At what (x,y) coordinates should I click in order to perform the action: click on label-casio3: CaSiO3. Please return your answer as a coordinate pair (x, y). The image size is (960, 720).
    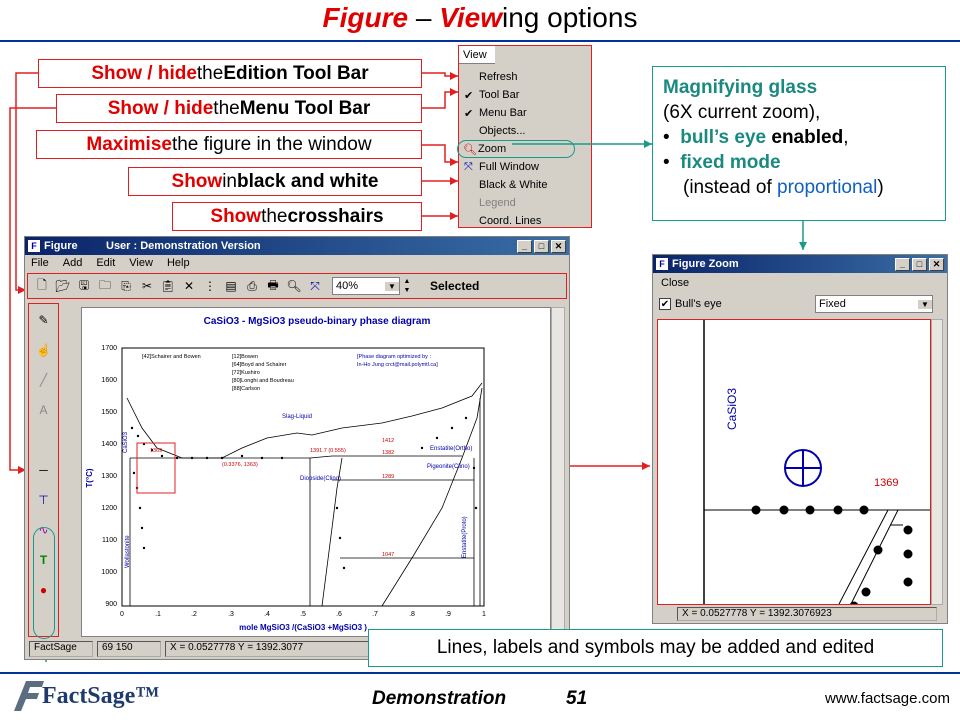
    Looking at the image, I should click on (126, 442).